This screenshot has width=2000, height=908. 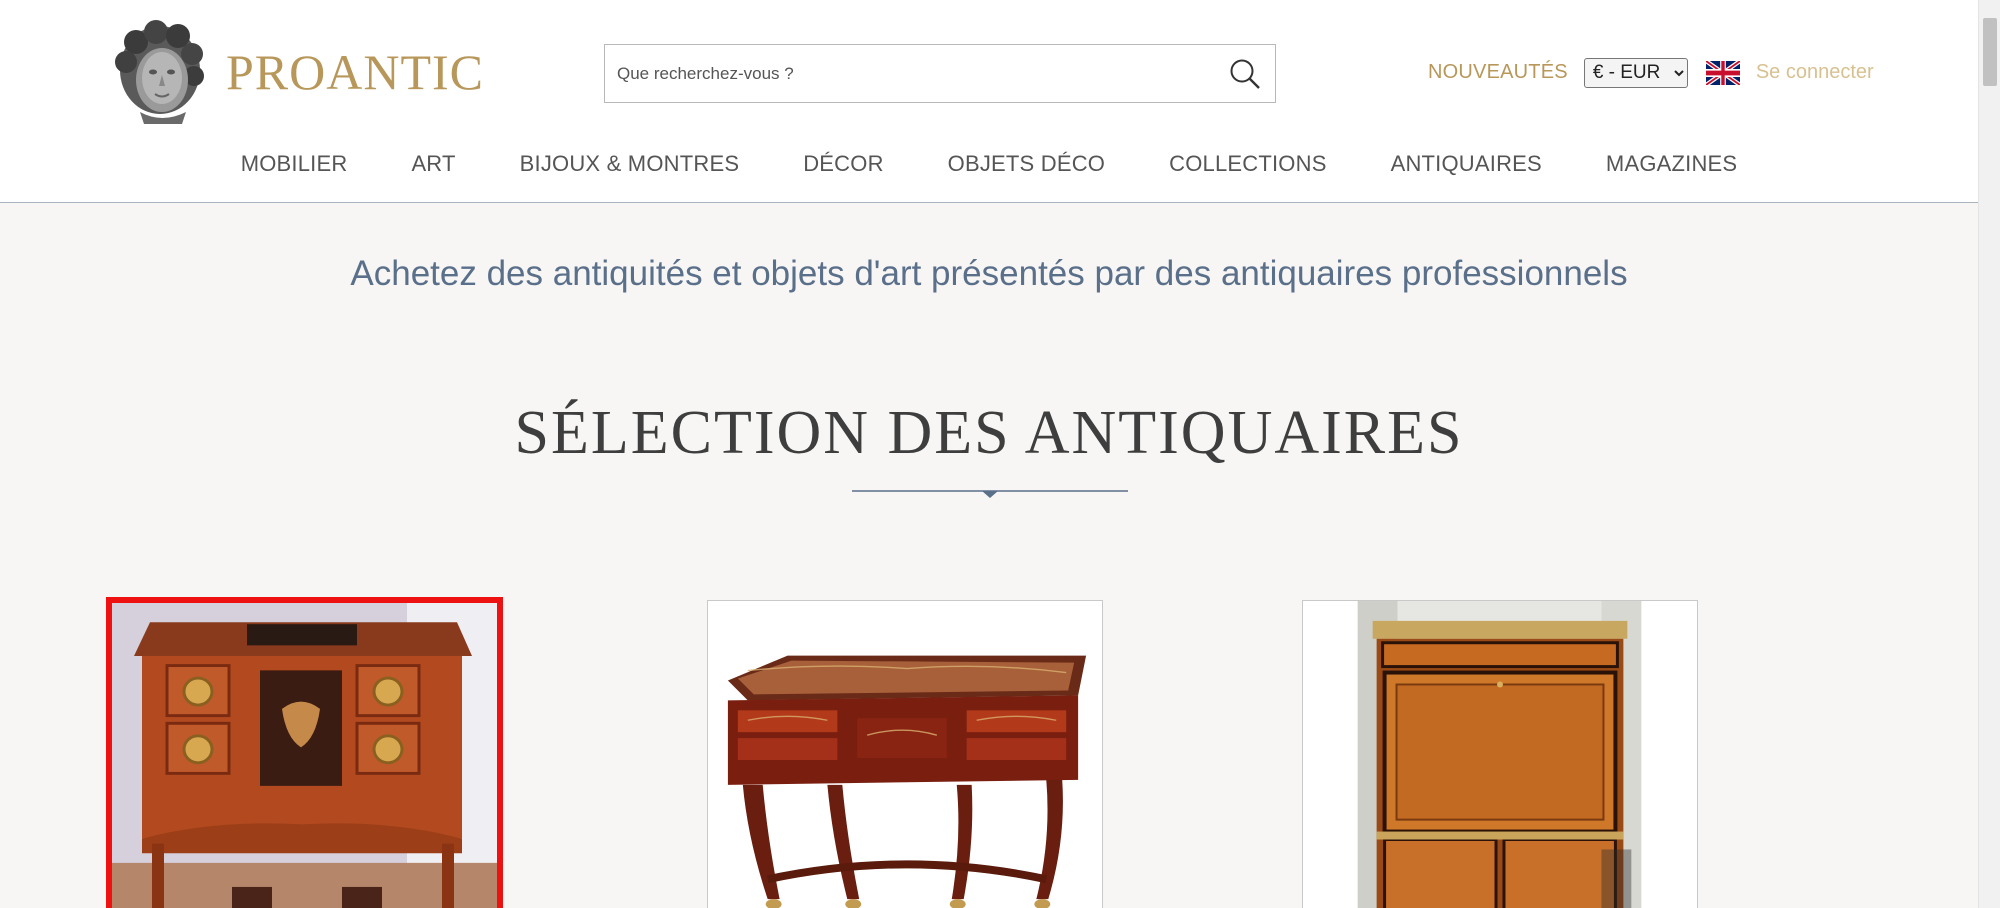 I want to click on brand-name: PROANTIC, so click(x=355, y=72).